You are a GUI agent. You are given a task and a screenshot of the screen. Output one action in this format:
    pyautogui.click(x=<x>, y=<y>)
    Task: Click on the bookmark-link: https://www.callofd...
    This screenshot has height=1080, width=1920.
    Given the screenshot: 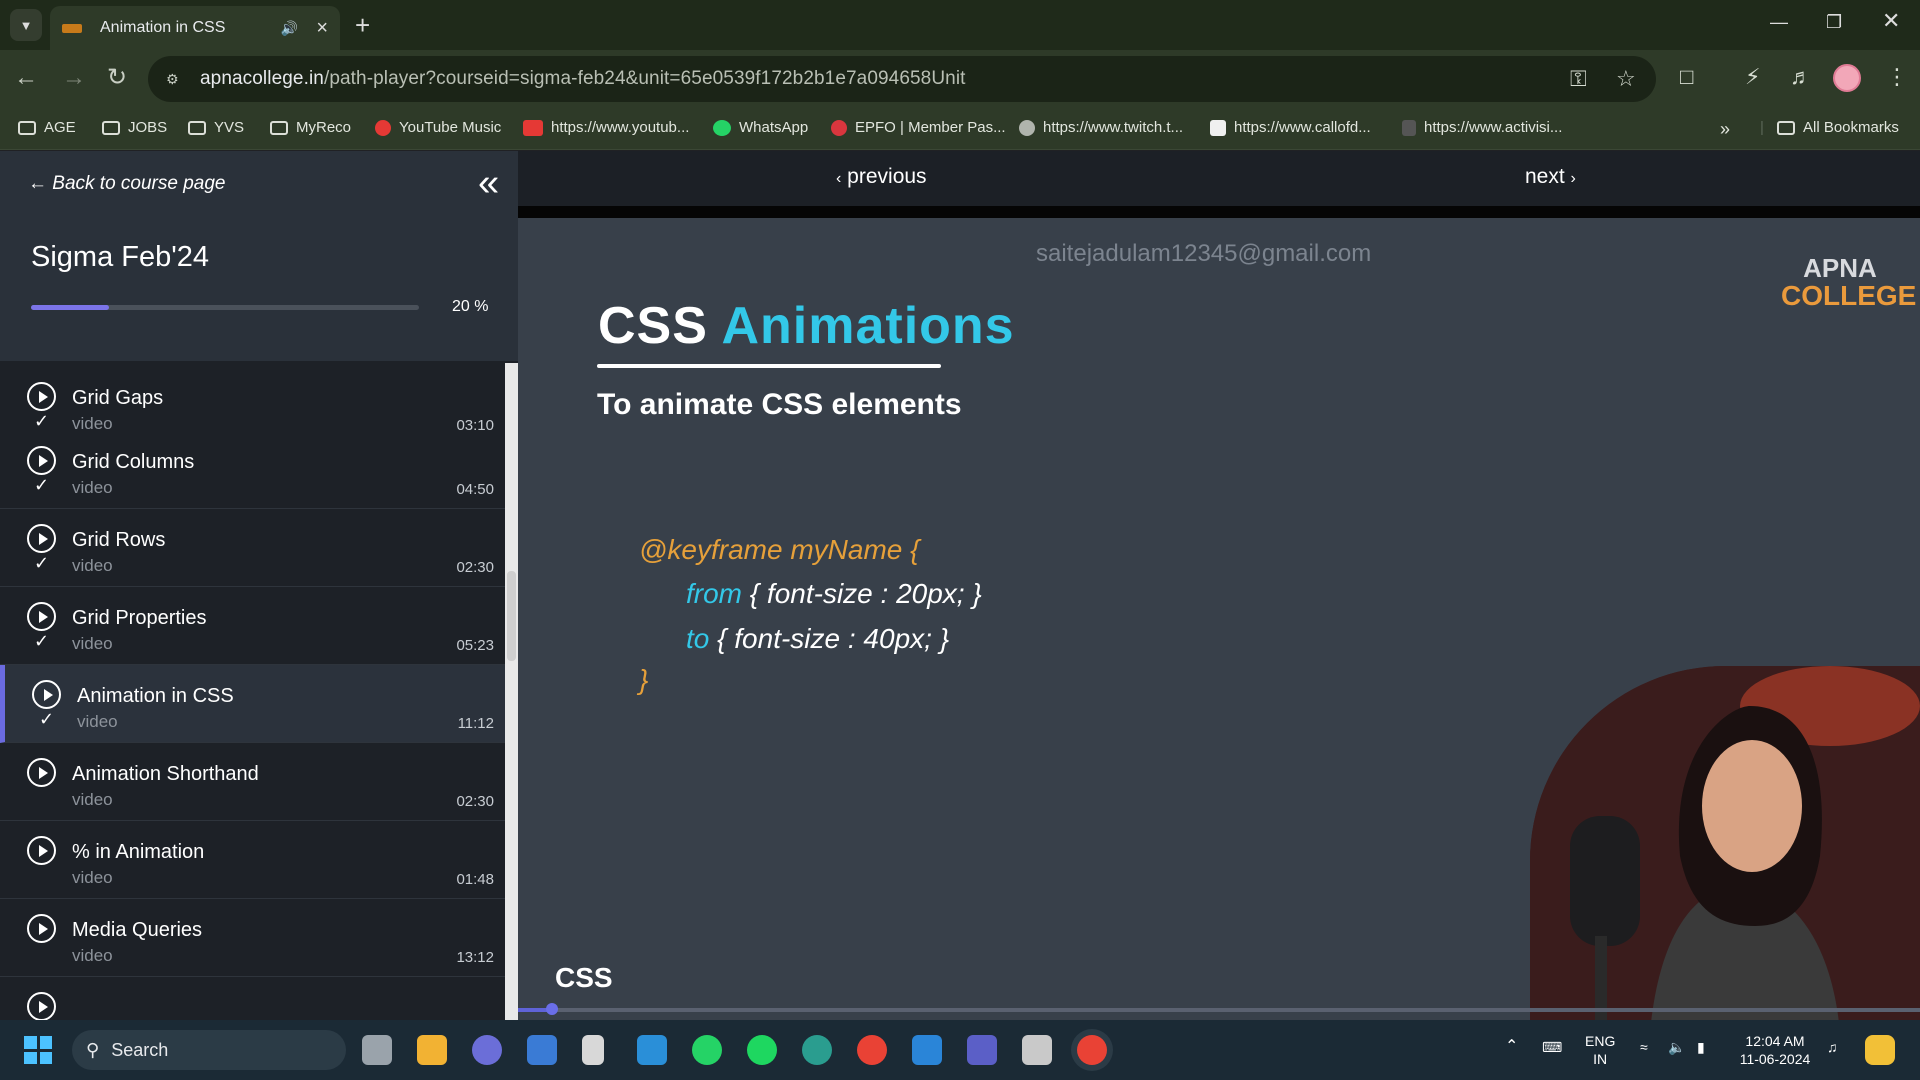 What is the action you would take?
    pyautogui.click(x=1290, y=127)
    